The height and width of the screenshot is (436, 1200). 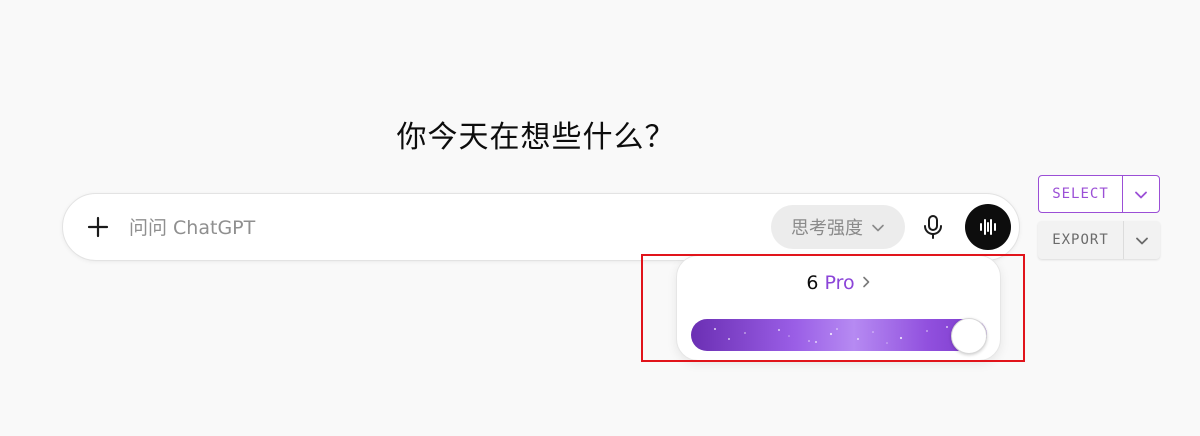 What do you see at coordinates (838, 308) in the screenshot?
I see `model-effort-popover: 6 Pro` at bounding box center [838, 308].